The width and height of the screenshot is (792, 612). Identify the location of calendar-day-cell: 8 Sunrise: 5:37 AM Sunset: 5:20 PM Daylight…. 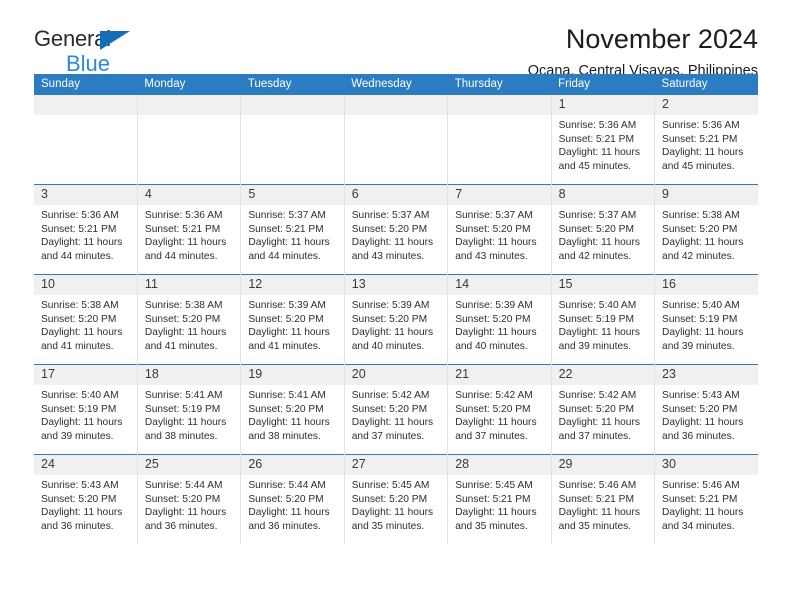
(603, 229).